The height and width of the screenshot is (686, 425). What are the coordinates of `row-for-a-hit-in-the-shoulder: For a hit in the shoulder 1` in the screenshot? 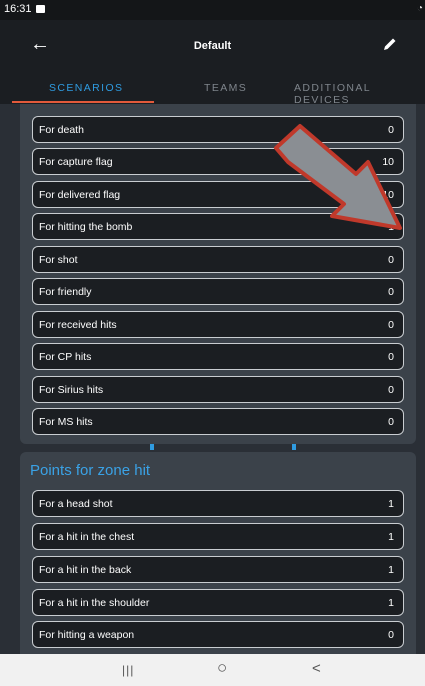 It's located at (218, 602).